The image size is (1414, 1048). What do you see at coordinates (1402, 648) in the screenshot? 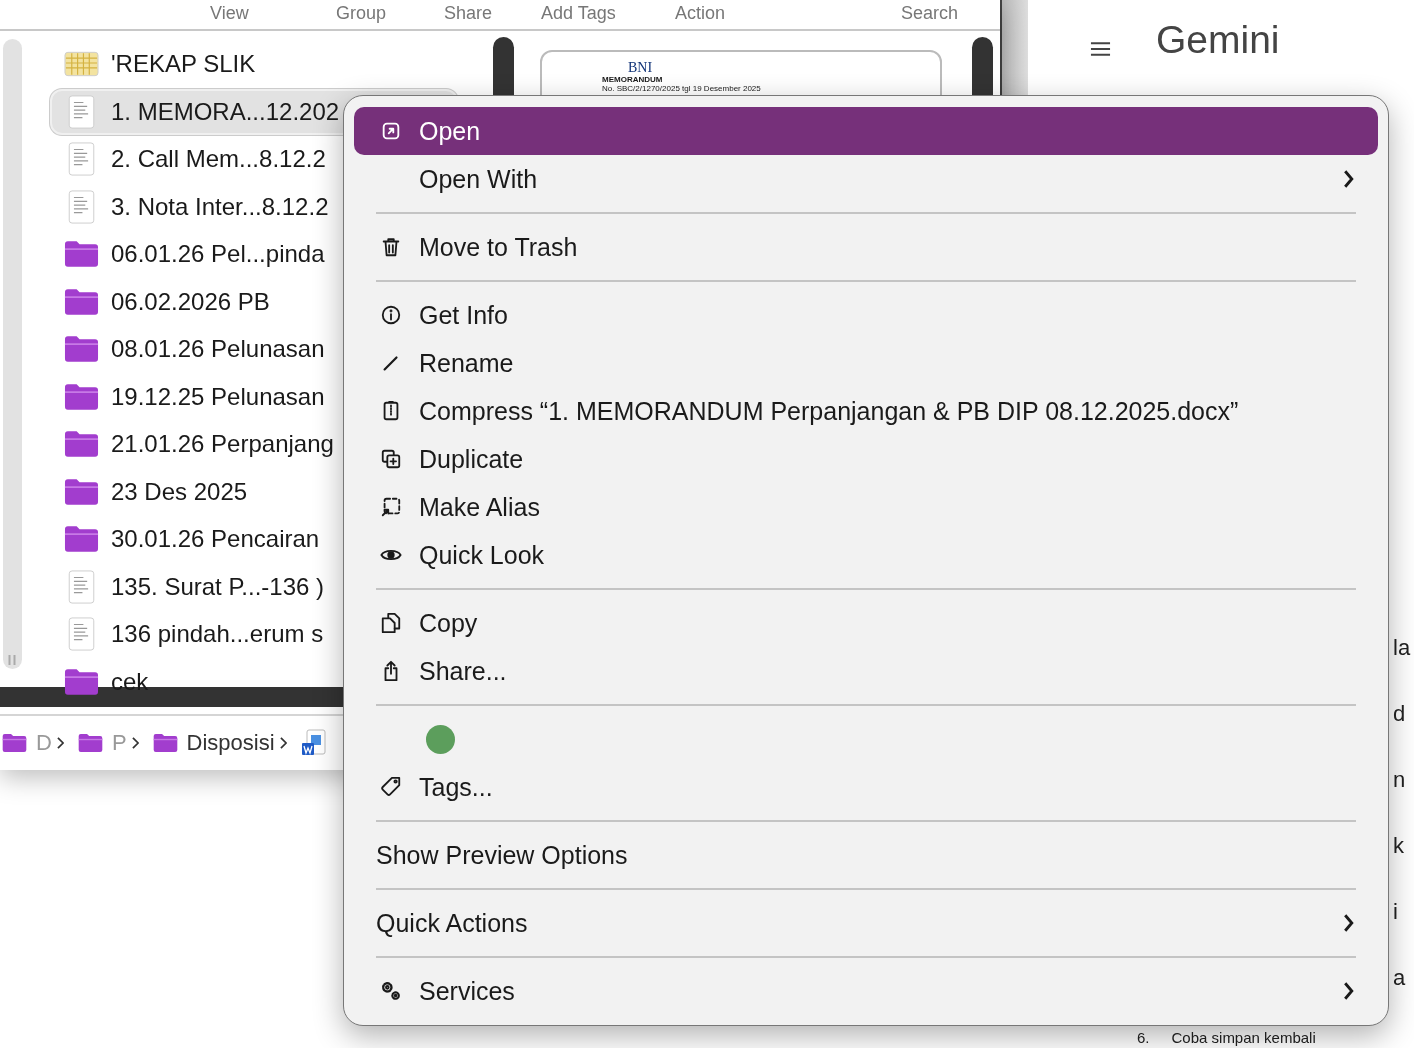
I see `chat-text: la` at bounding box center [1402, 648].